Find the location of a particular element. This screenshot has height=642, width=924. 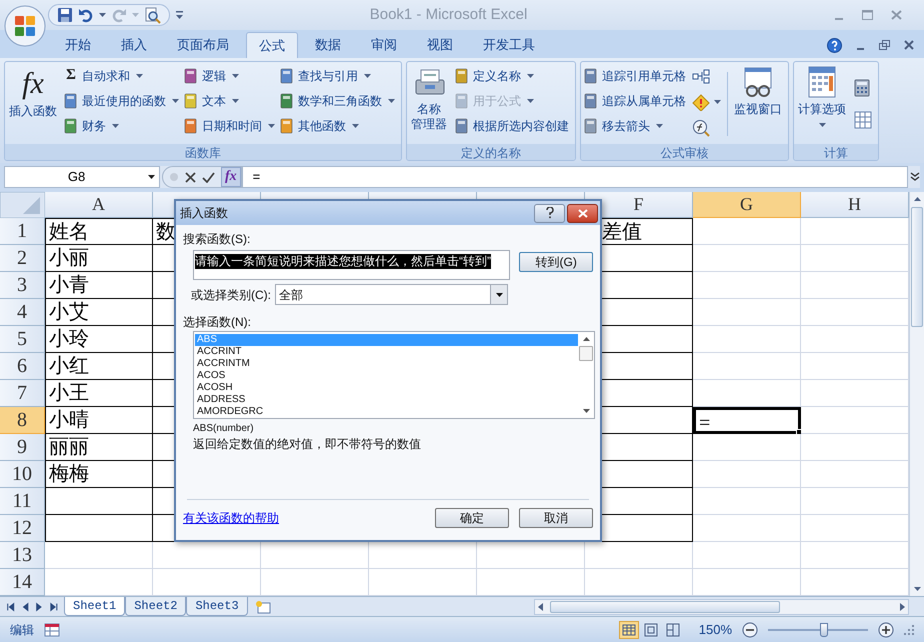

function-description: 返回给定数值的绝对值，即不带符号的数值 is located at coordinates (306, 444).